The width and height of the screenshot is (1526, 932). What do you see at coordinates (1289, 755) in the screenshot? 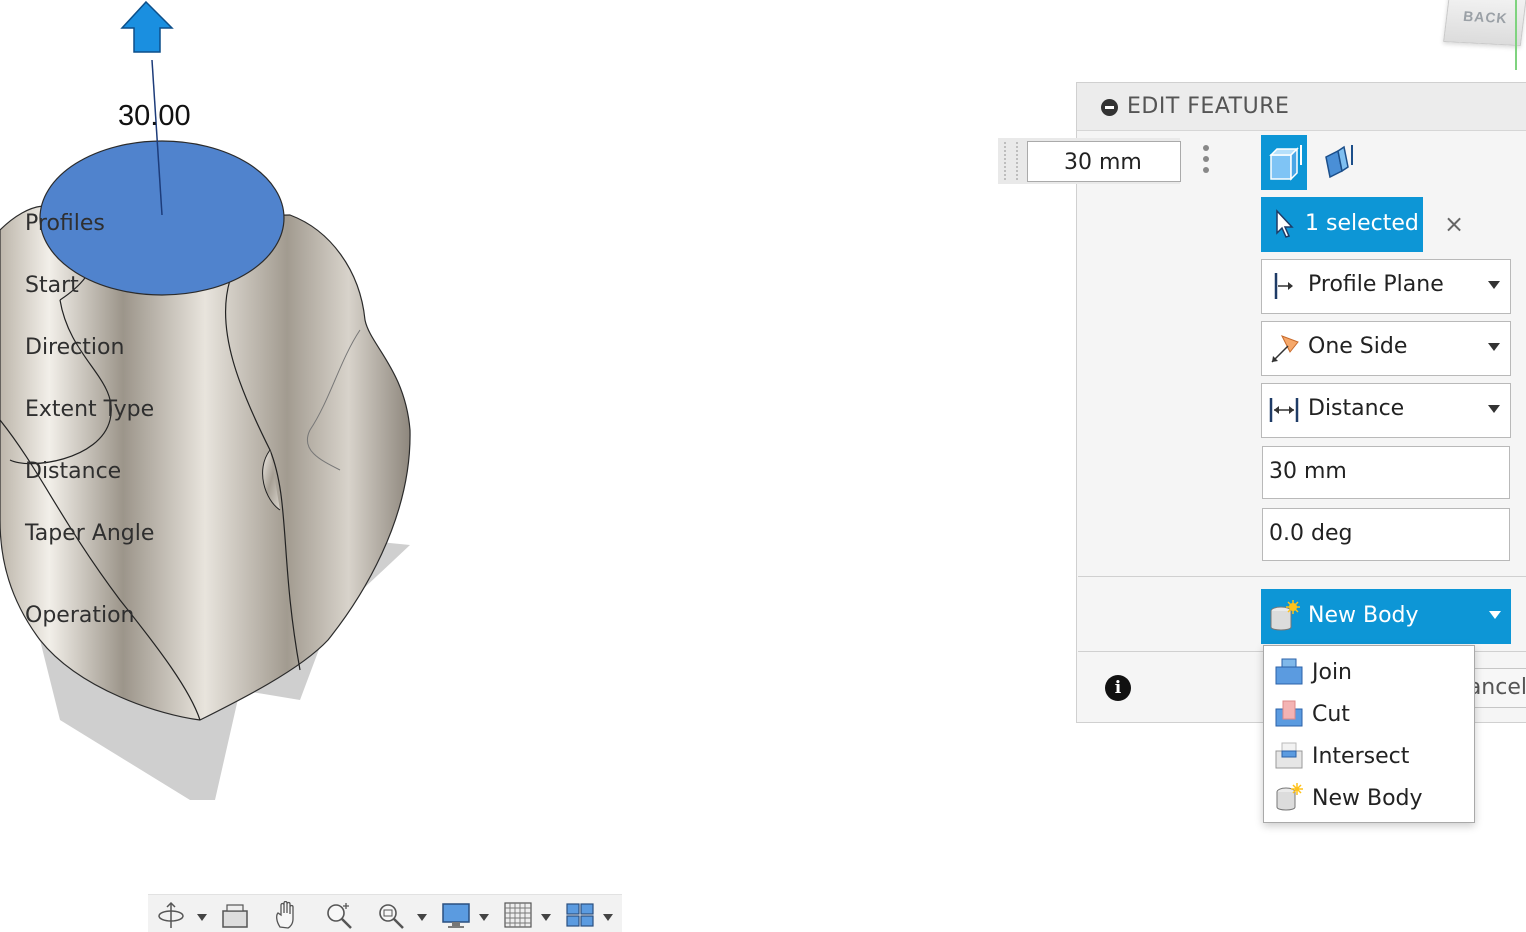
I see `intersect-icon` at bounding box center [1289, 755].